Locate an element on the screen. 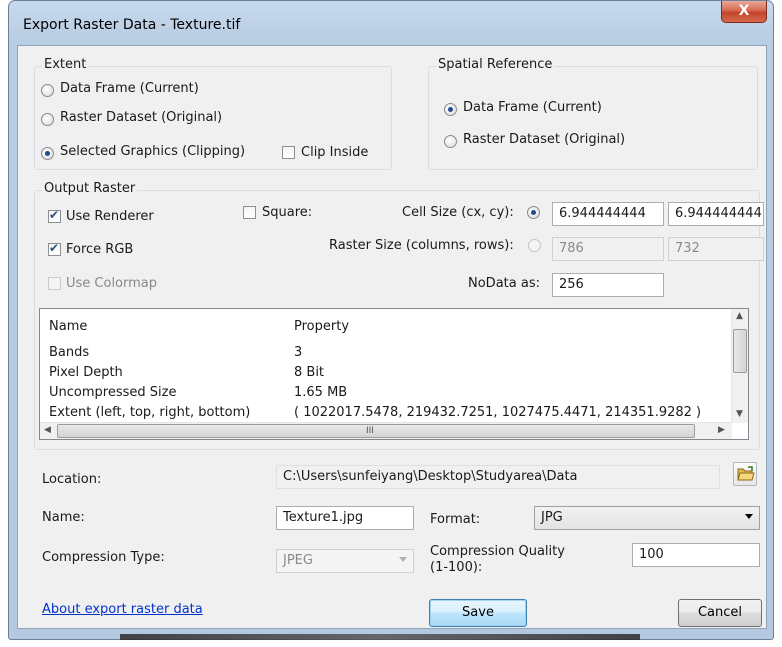 The width and height of the screenshot is (782, 647). raster-size-radio is located at coordinates (534, 245).